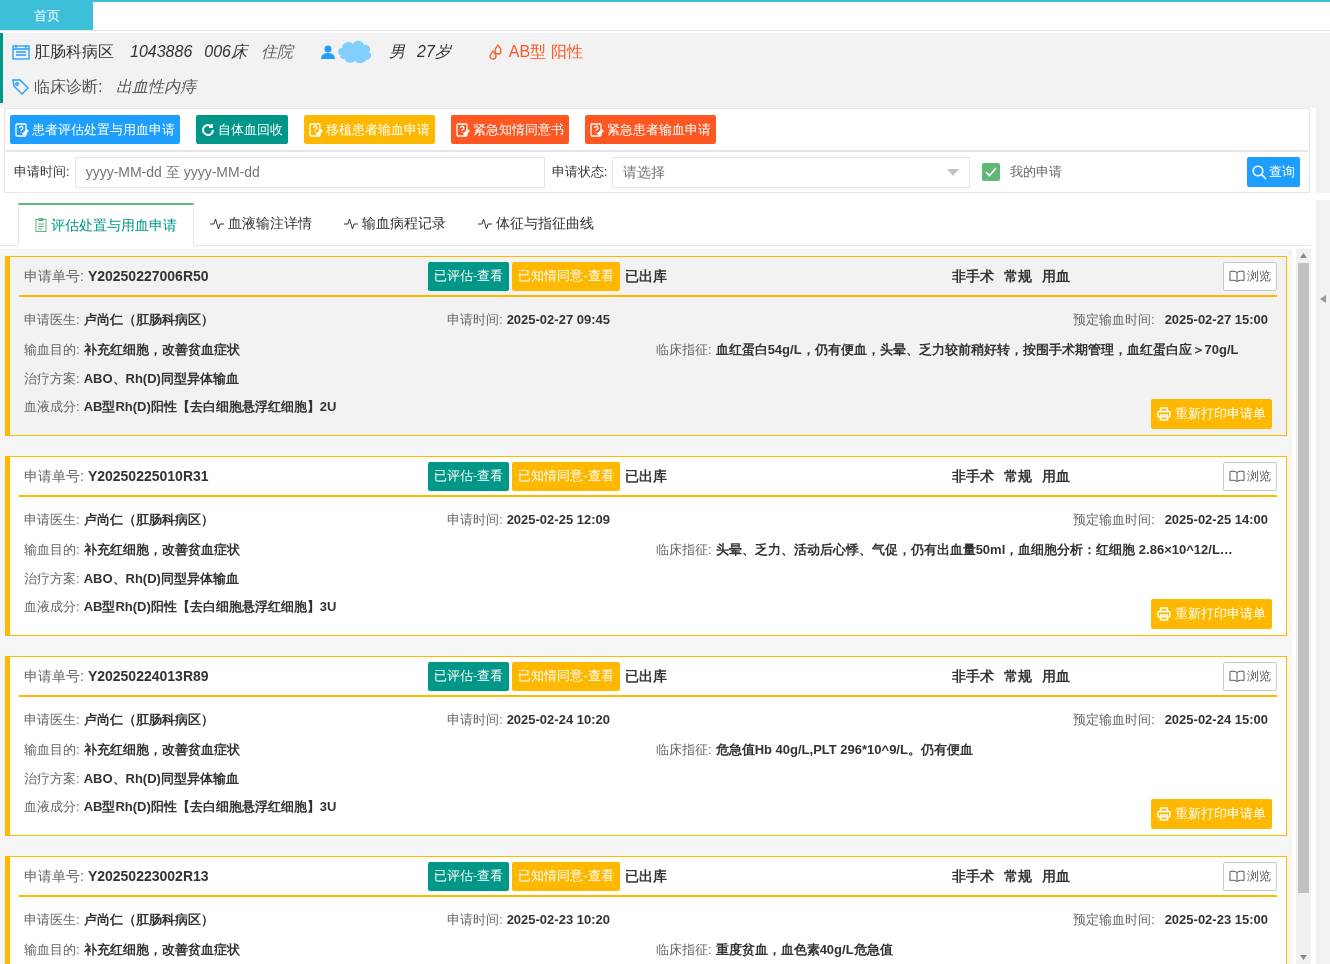  What do you see at coordinates (309, 172) in the screenshot?
I see `date-range-field: yyyy-MM-dd 至 yyyy-MM-dd` at bounding box center [309, 172].